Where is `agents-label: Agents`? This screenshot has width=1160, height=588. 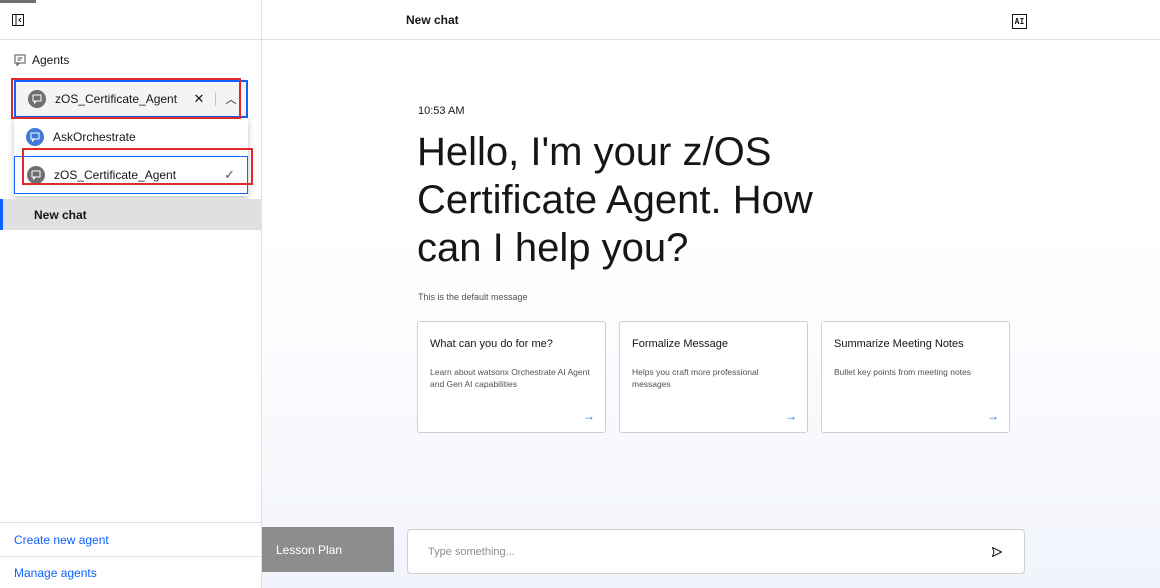 agents-label: Agents is located at coordinates (51, 60).